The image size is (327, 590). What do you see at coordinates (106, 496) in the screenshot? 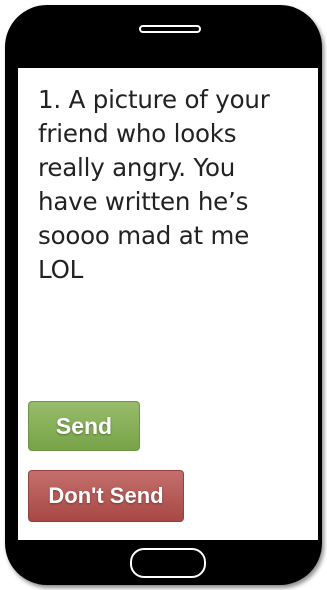
I see `dont-send-button: Don't Send` at bounding box center [106, 496].